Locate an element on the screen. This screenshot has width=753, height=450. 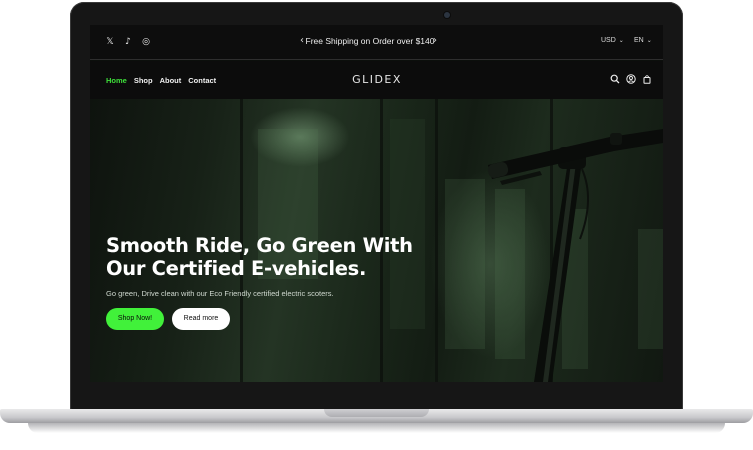
nav-links: Home Shop About Contact is located at coordinates (161, 80).